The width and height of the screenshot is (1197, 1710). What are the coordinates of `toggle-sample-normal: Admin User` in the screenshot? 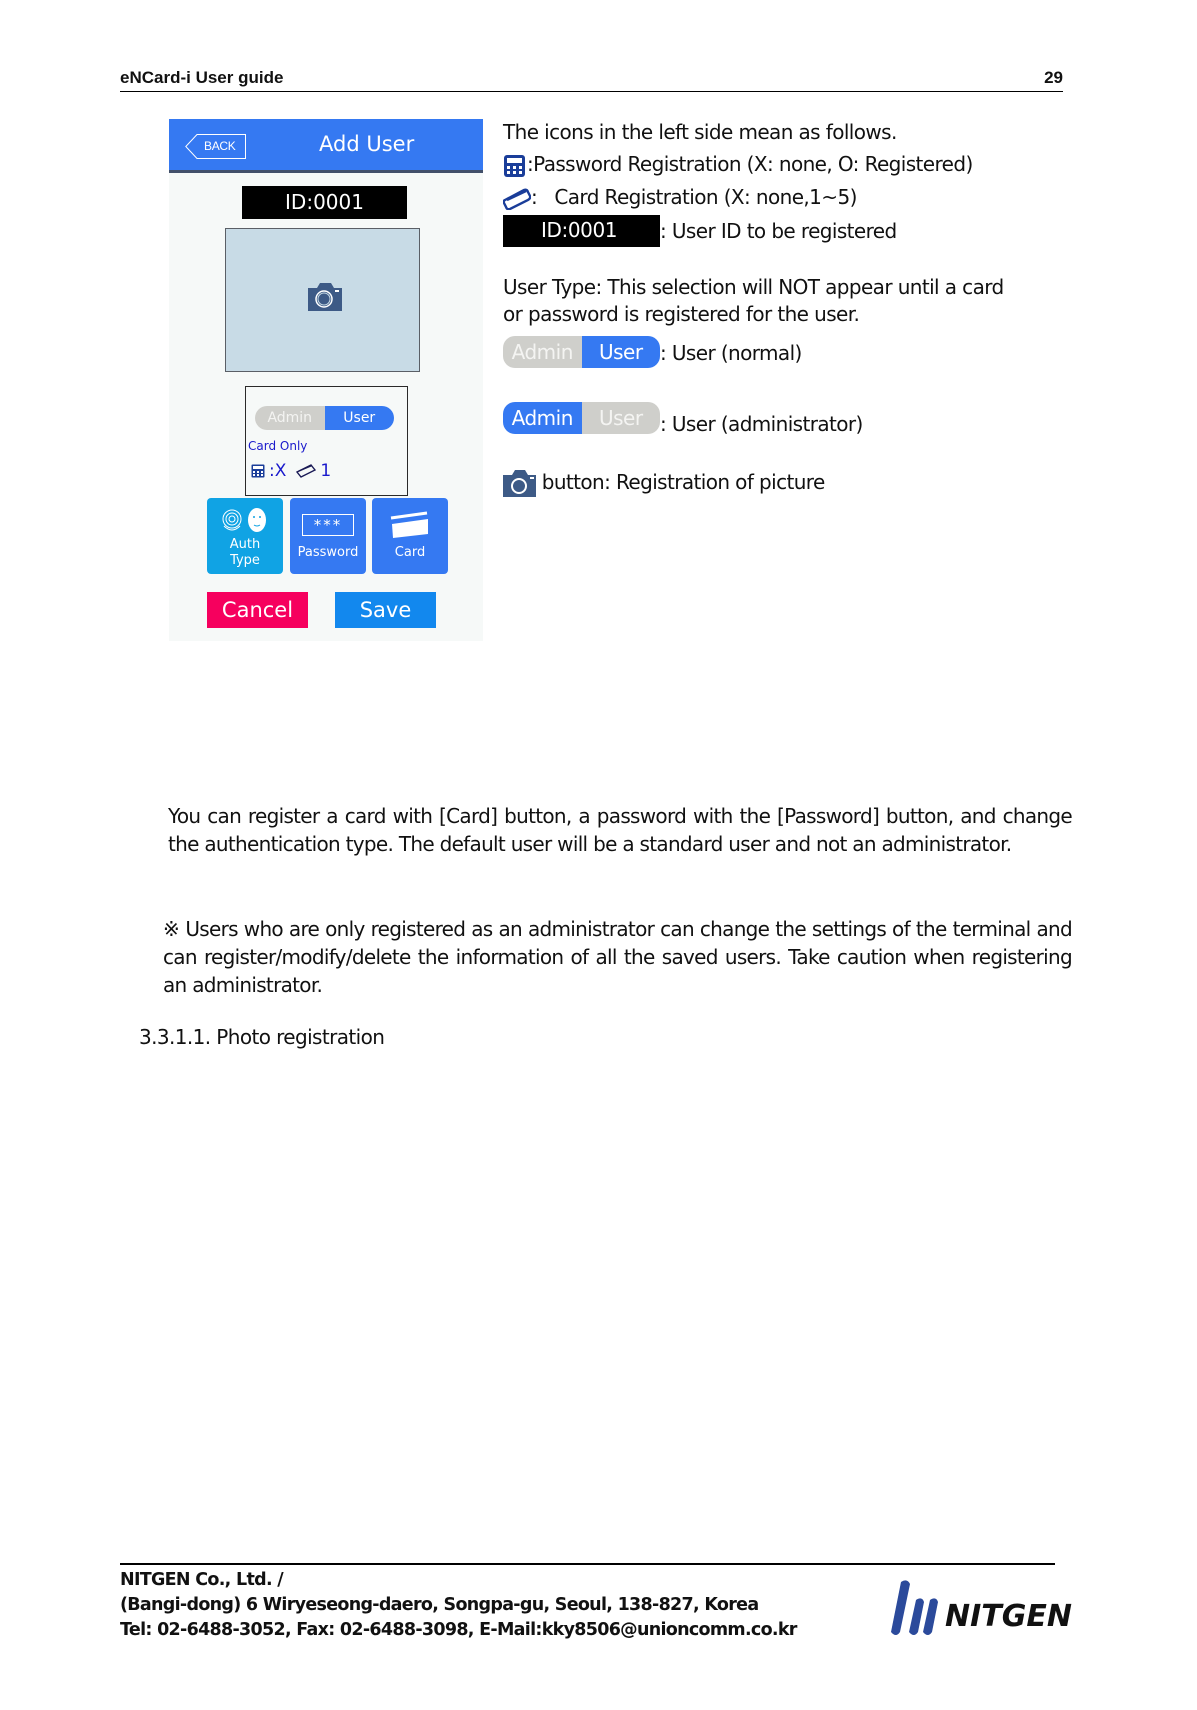 It's located at (581, 352).